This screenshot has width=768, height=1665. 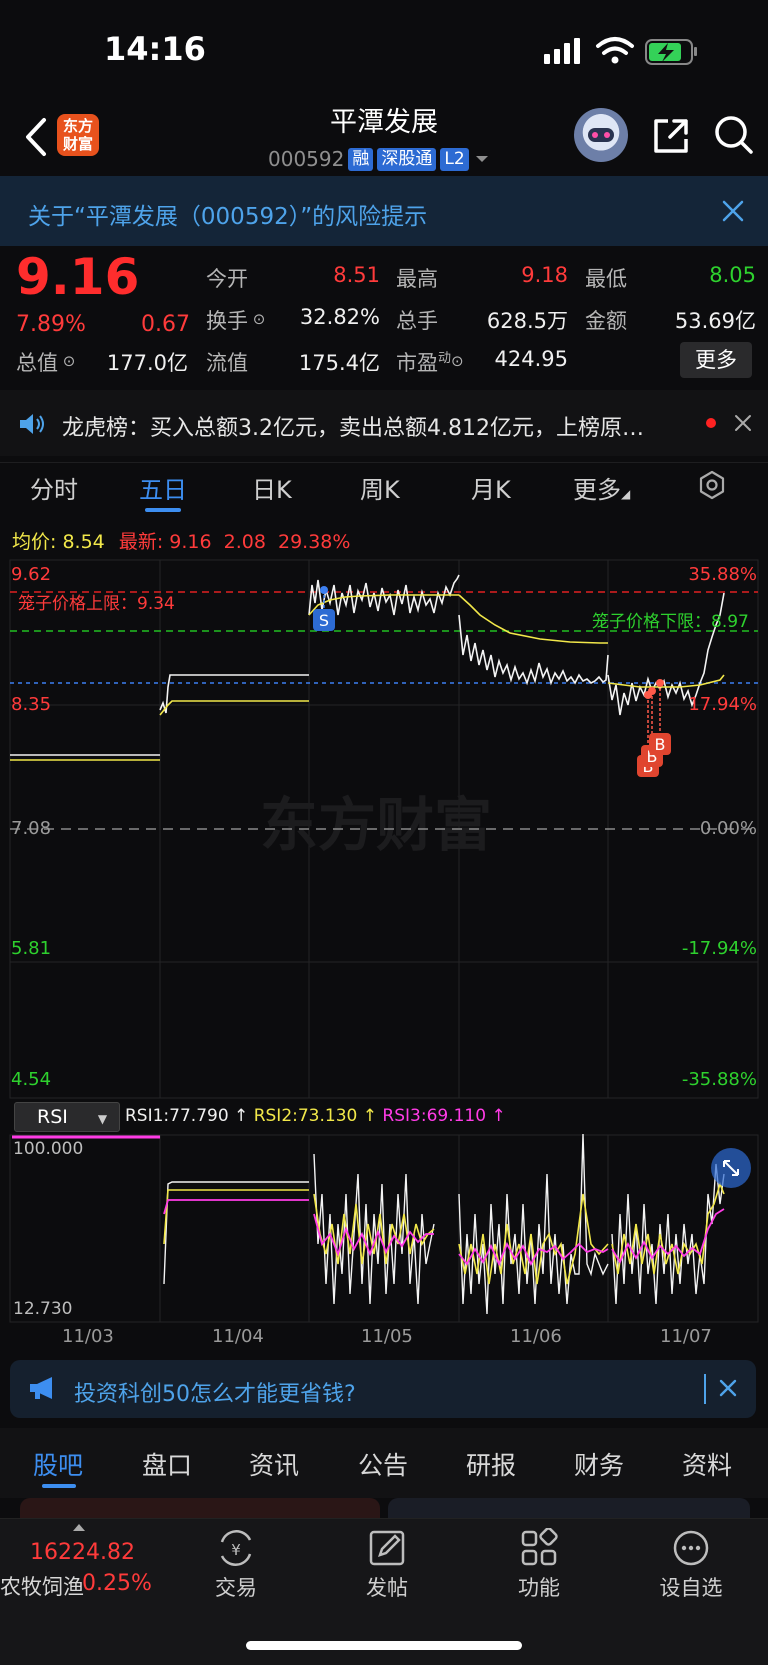 What do you see at coordinates (31, 704) in the screenshot?
I see `y-label-2: 8.35` at bounding box center [31, 704].